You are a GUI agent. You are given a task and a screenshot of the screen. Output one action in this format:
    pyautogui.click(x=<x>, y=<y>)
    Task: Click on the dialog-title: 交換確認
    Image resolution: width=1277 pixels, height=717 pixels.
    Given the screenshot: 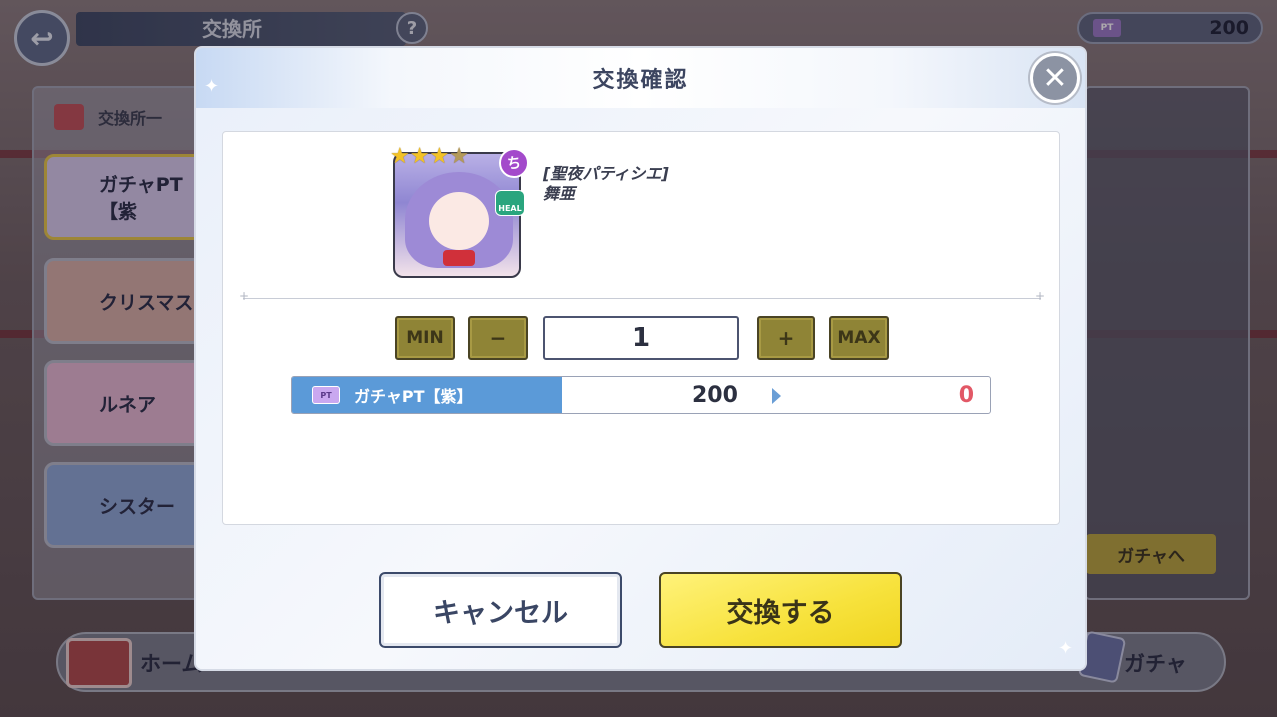 What is the action you would take?
    pyautogui.click(x=640, y=80)
    